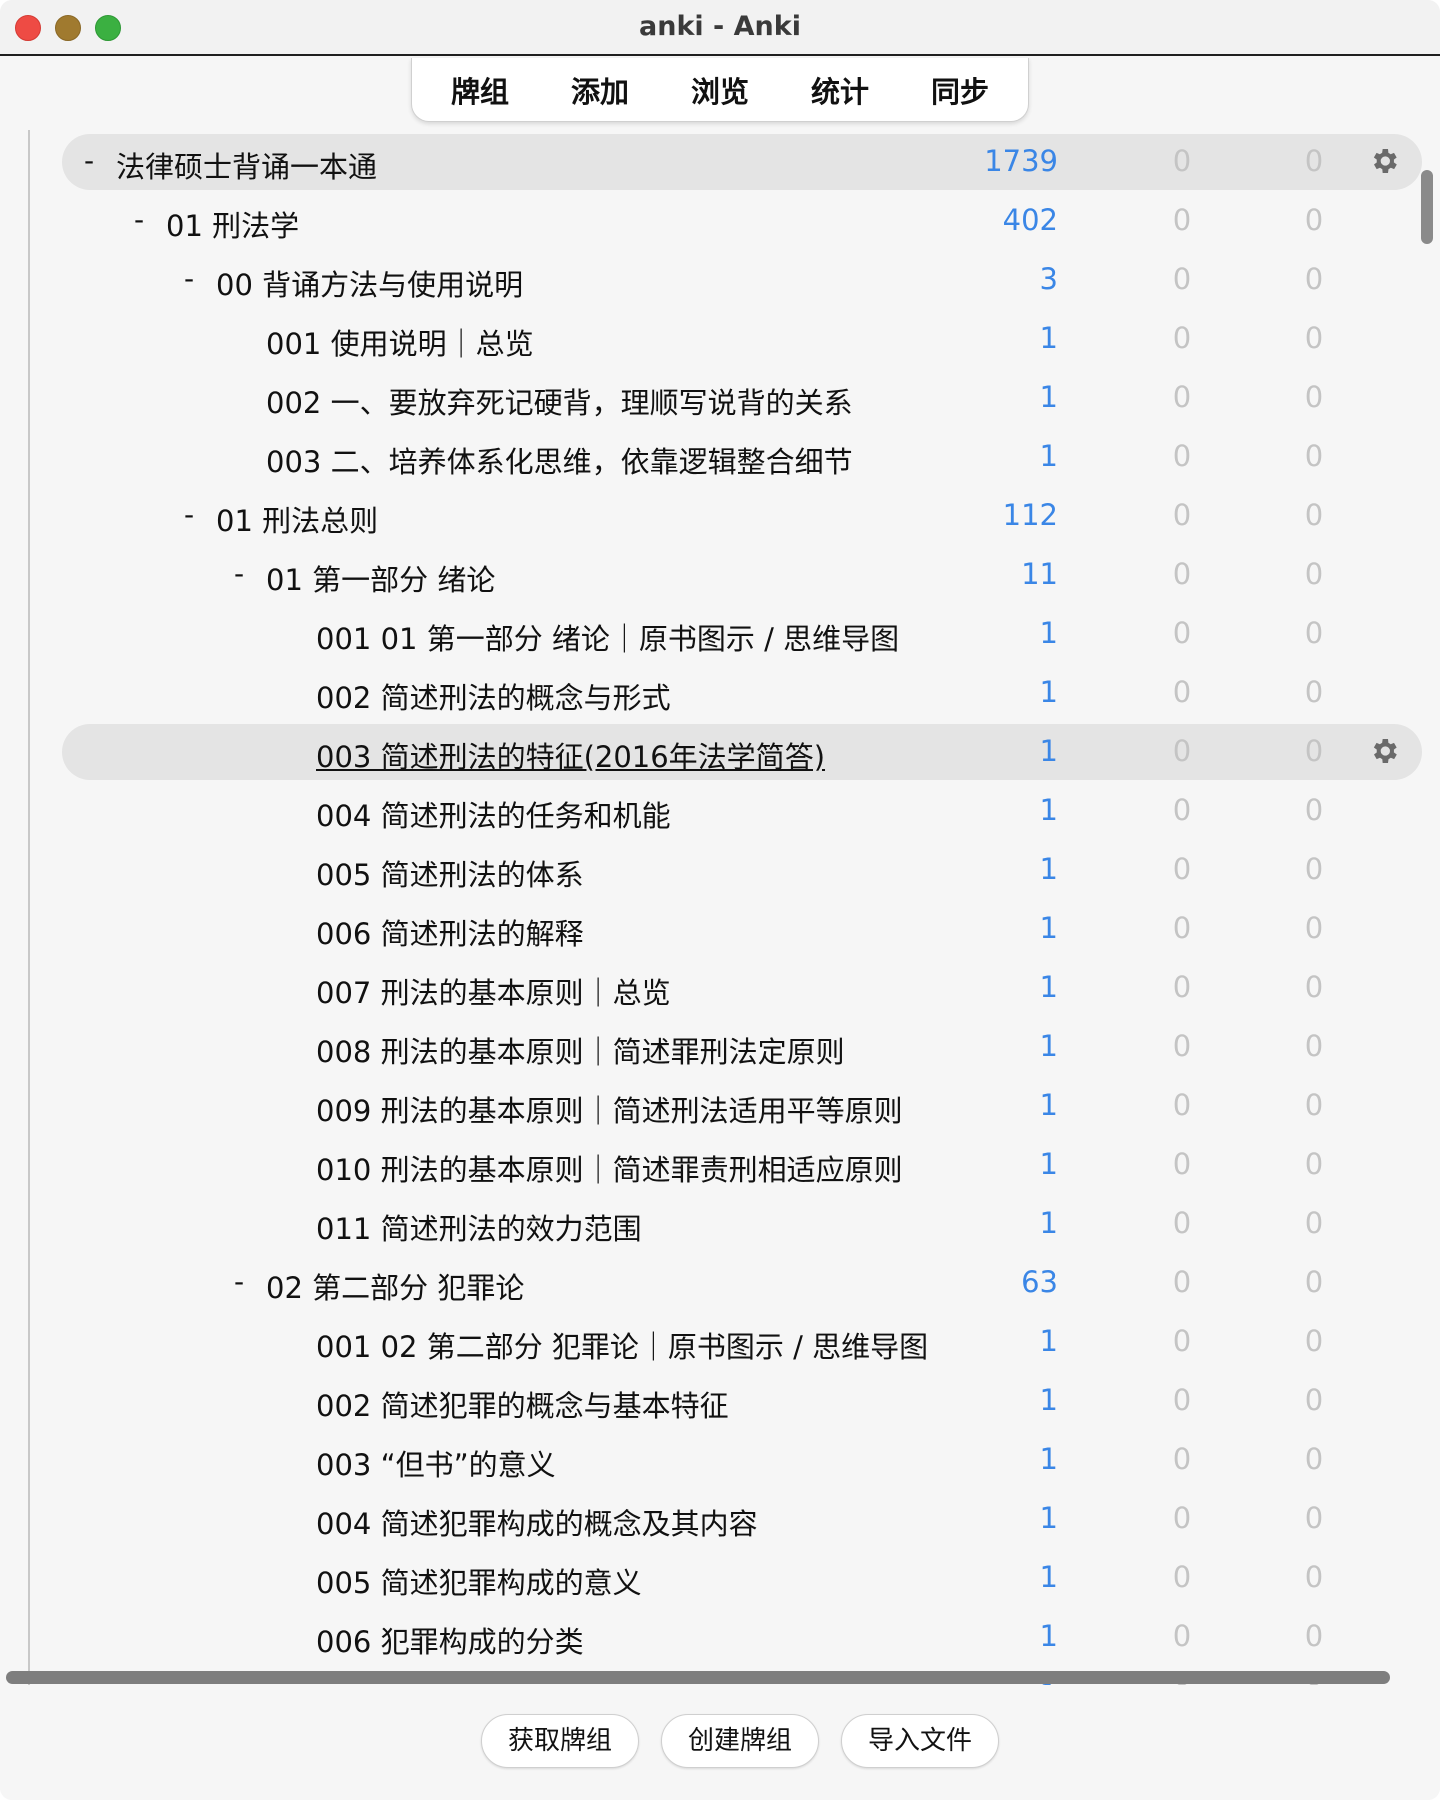 This screenshot has height=1800, width=1440. Describe the element at coordinates (622, 1345) in the screenshot. I see `deck-name: 001 02 第二部分 犯罪论｜原书图示 / 思维导图` at that location.